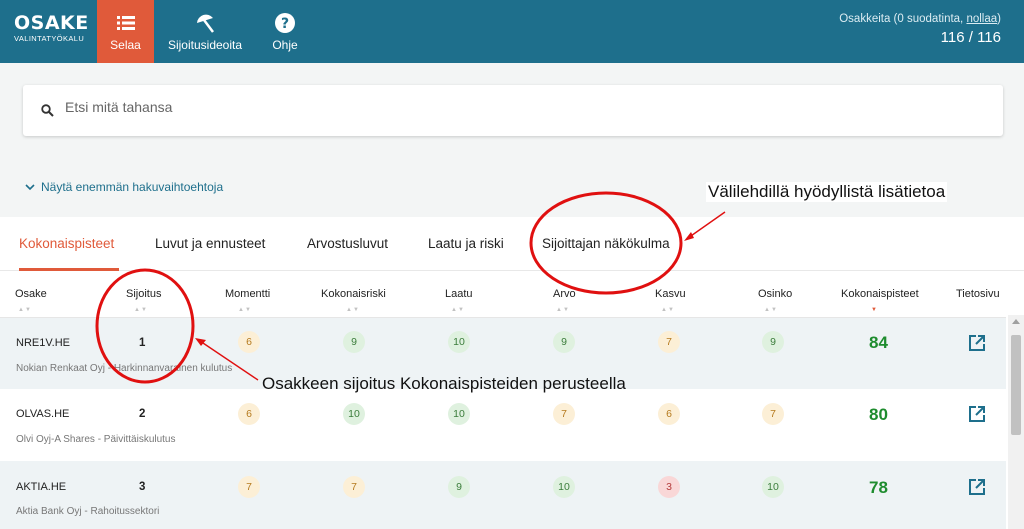 Image resolution: width=1024 pixels, height=529 pixels. I want to click on search-icon, so click(47, 110).